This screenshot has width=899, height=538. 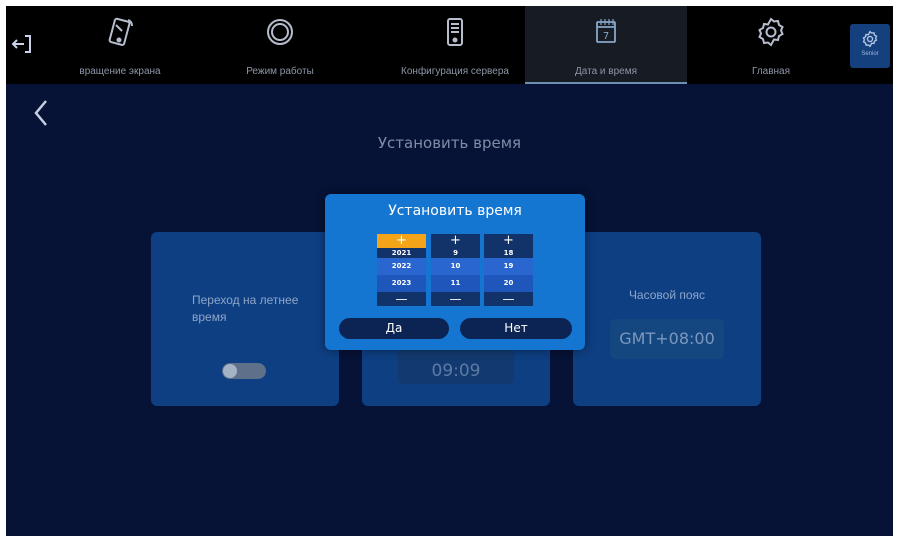 What do you see at coordinates (455, 211) in the screenshot?
I see `dialog-title: Установить время` at bounding box center [455, 211].